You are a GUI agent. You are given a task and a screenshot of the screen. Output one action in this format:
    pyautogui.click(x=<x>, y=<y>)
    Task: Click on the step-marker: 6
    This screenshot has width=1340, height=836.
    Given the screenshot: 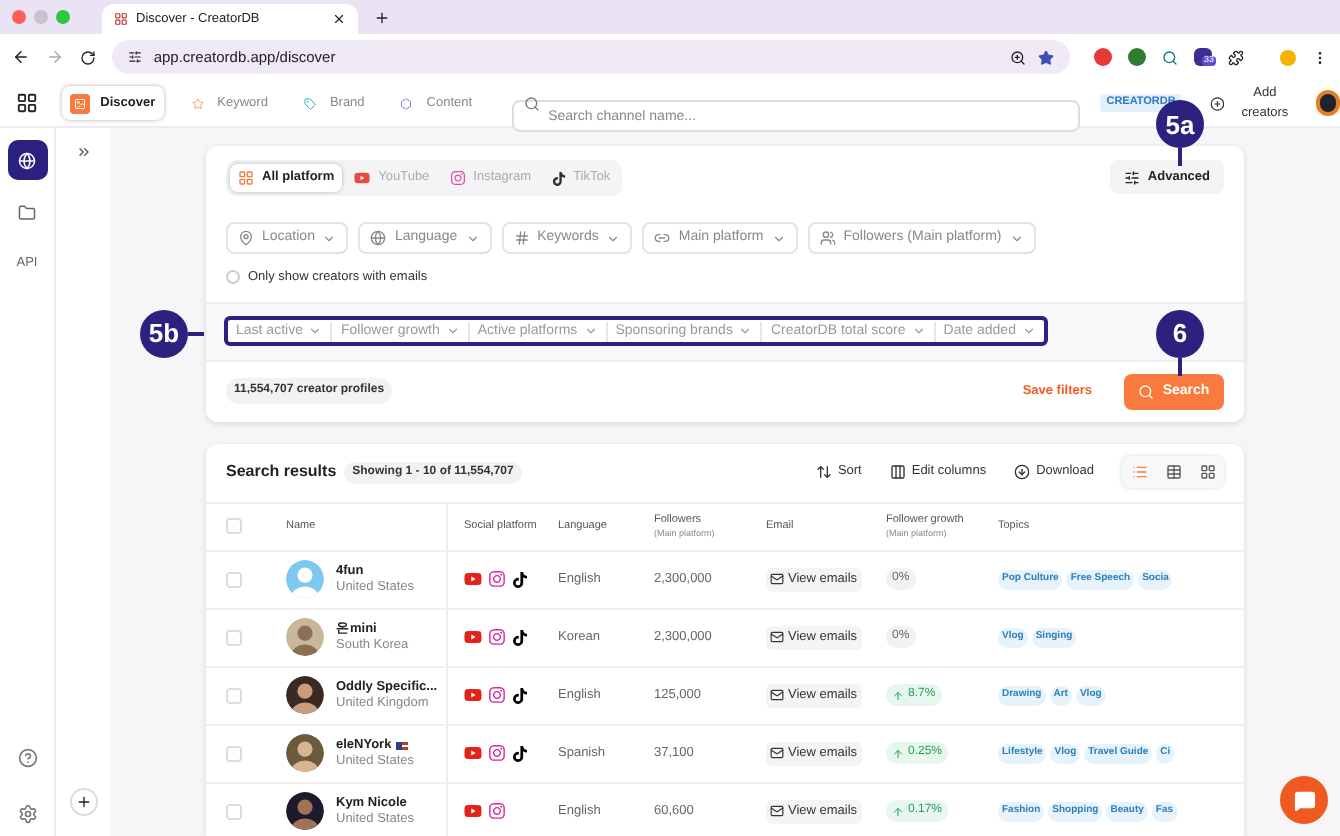 What is the action you would take?
    pyautogui.click(x=1180, y=333)
    